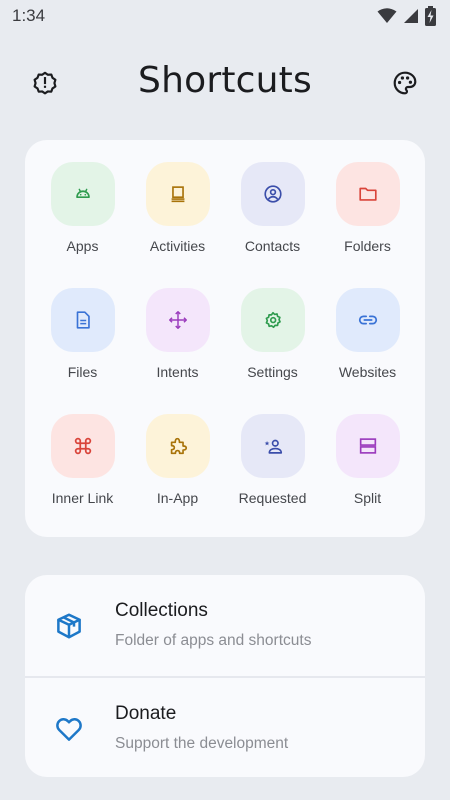 The image size is (450, 800). I want to click on shortcut-contacts: Contacts, so click(272, 225).